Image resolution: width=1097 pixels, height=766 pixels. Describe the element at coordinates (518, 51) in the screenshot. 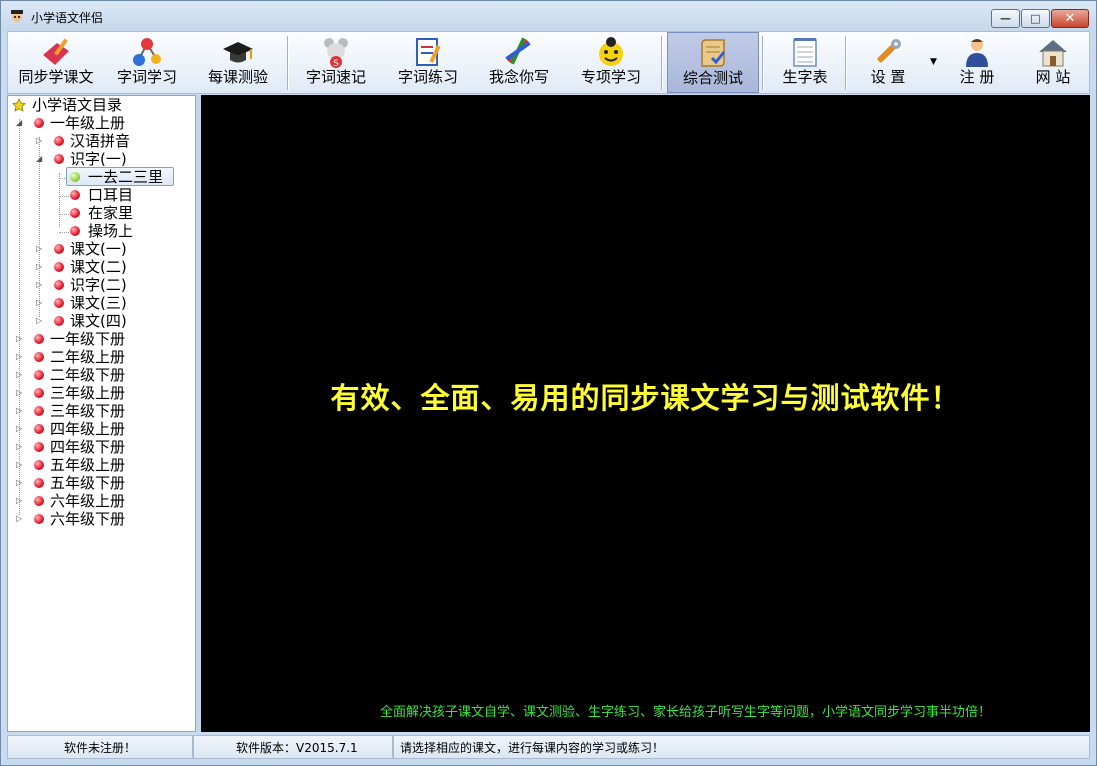

I see `pens-icon` at that location.